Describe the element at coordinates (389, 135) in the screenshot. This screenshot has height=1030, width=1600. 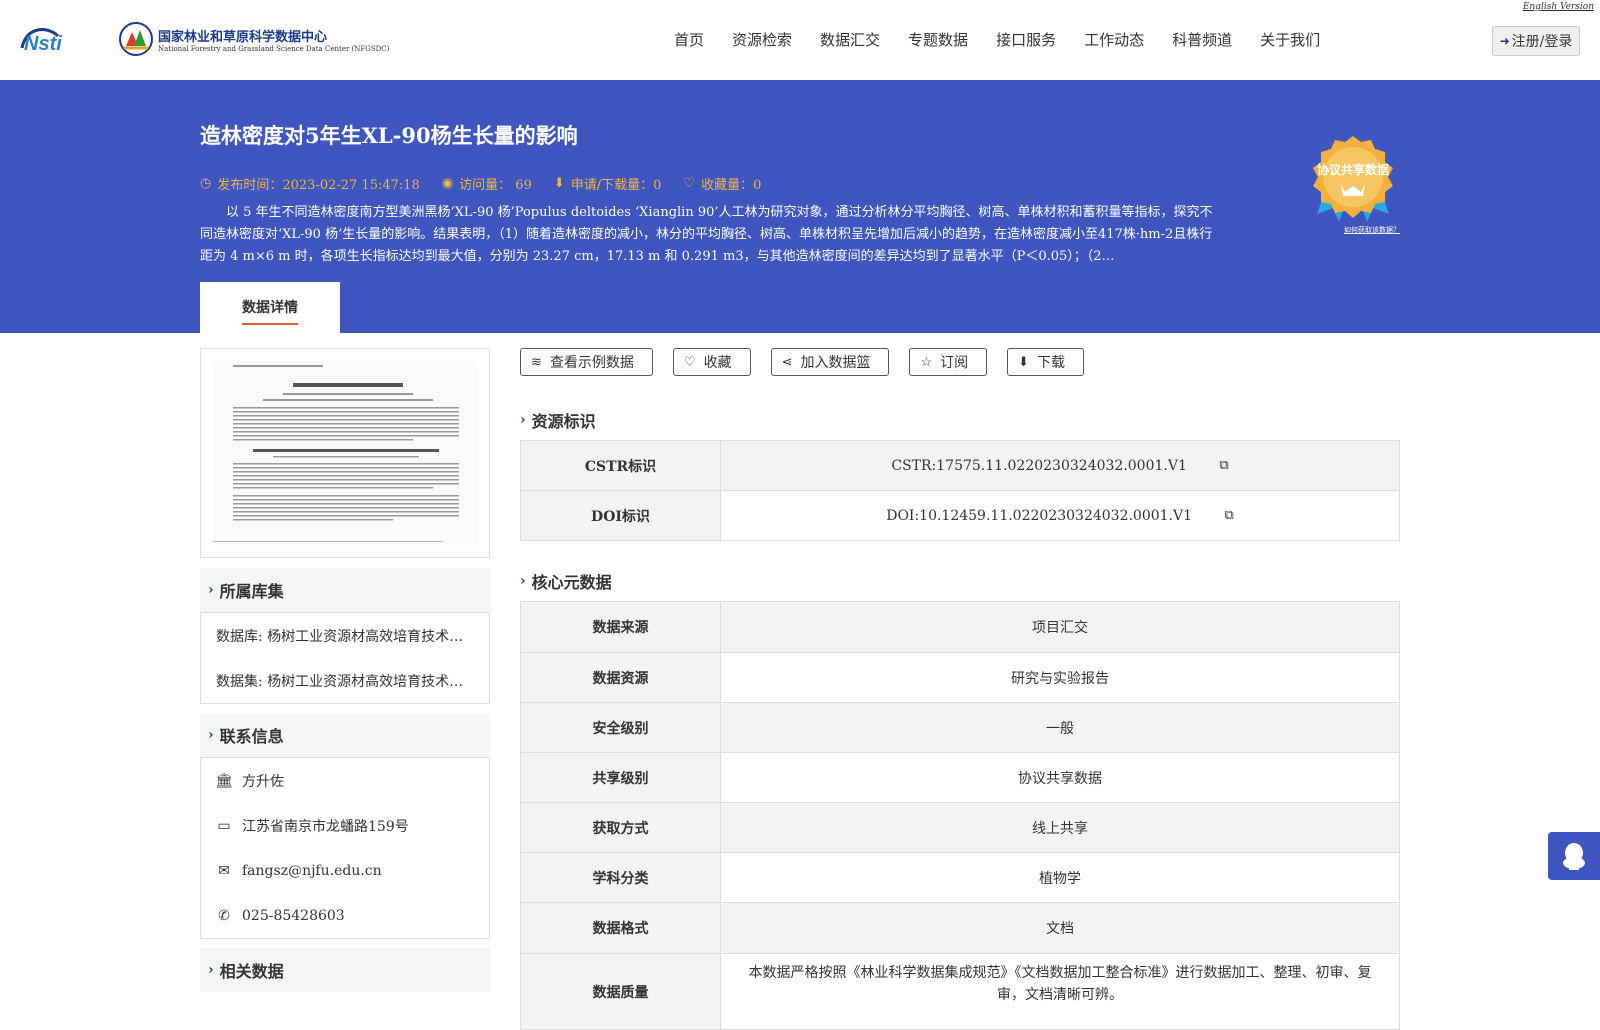
I see `dataset-title: 造林密度对5年生XL-90杨生长量的影响` at that location.